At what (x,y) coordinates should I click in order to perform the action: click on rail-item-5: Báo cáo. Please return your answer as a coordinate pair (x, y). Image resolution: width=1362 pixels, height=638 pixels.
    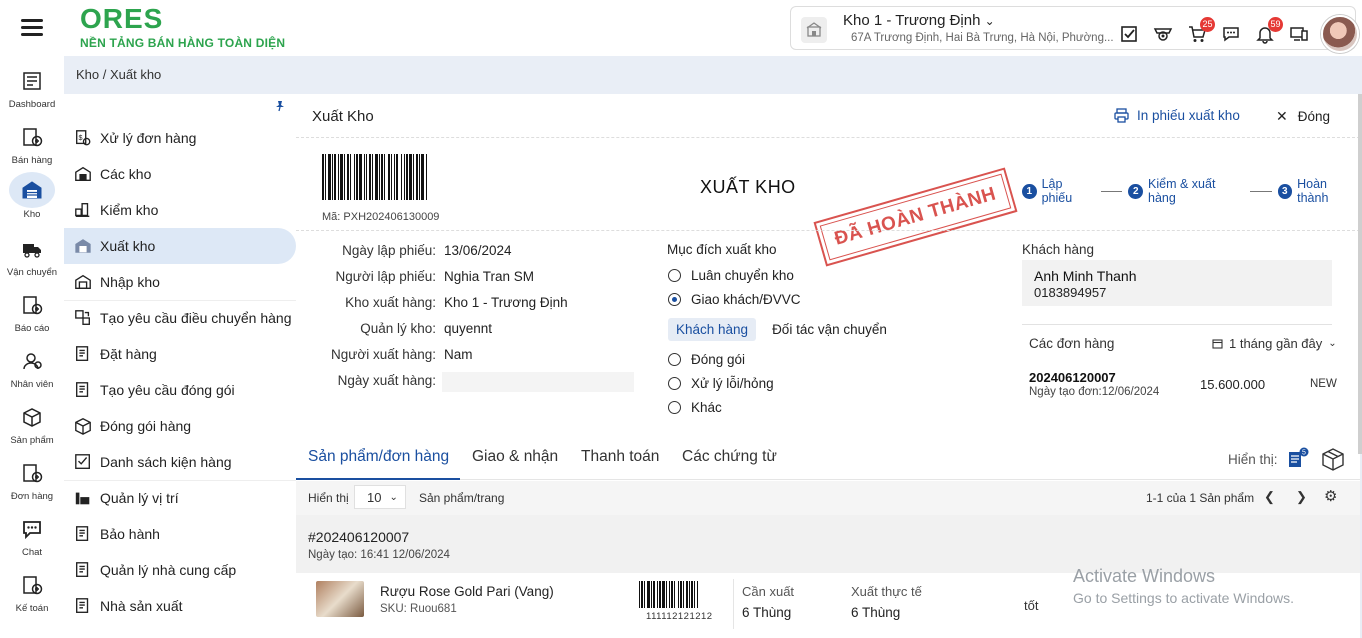
    Looking at the image, I should click on (32, 311).